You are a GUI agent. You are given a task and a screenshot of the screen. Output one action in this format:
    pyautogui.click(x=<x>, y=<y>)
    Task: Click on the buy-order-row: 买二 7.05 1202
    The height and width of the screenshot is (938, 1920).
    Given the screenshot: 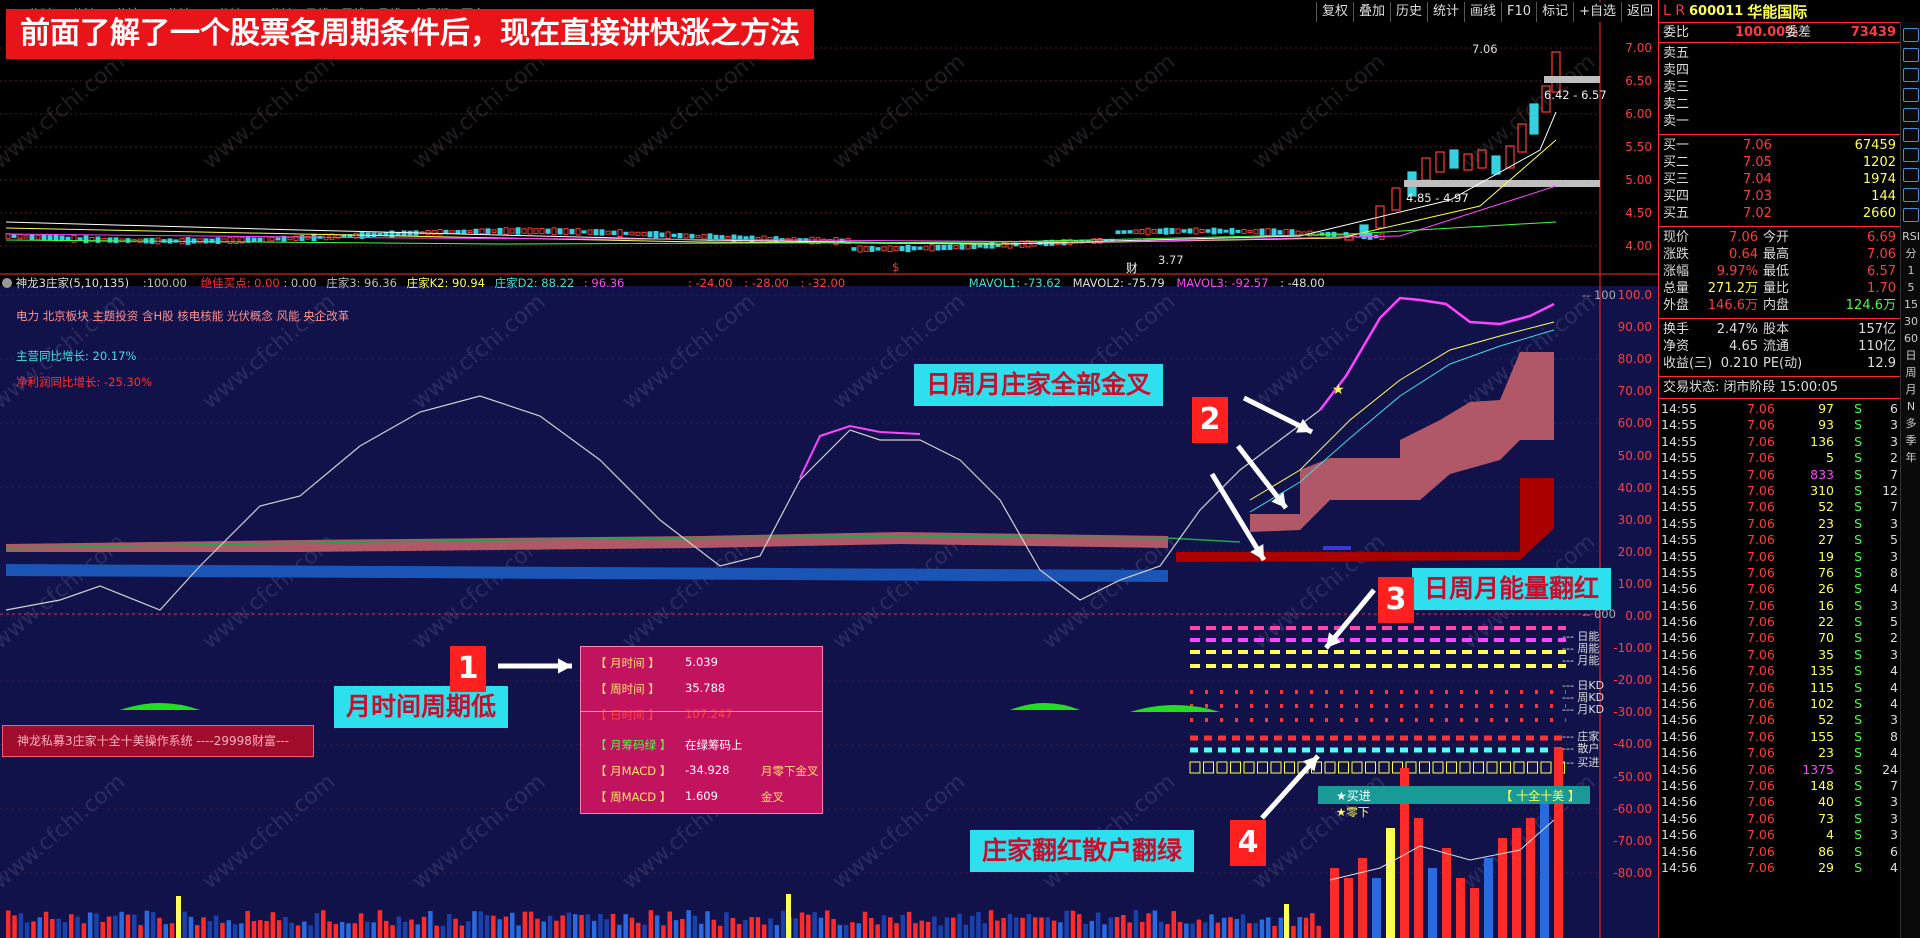 What is the action you would take?
    pyautogui.click(x=1789, y=162)
    